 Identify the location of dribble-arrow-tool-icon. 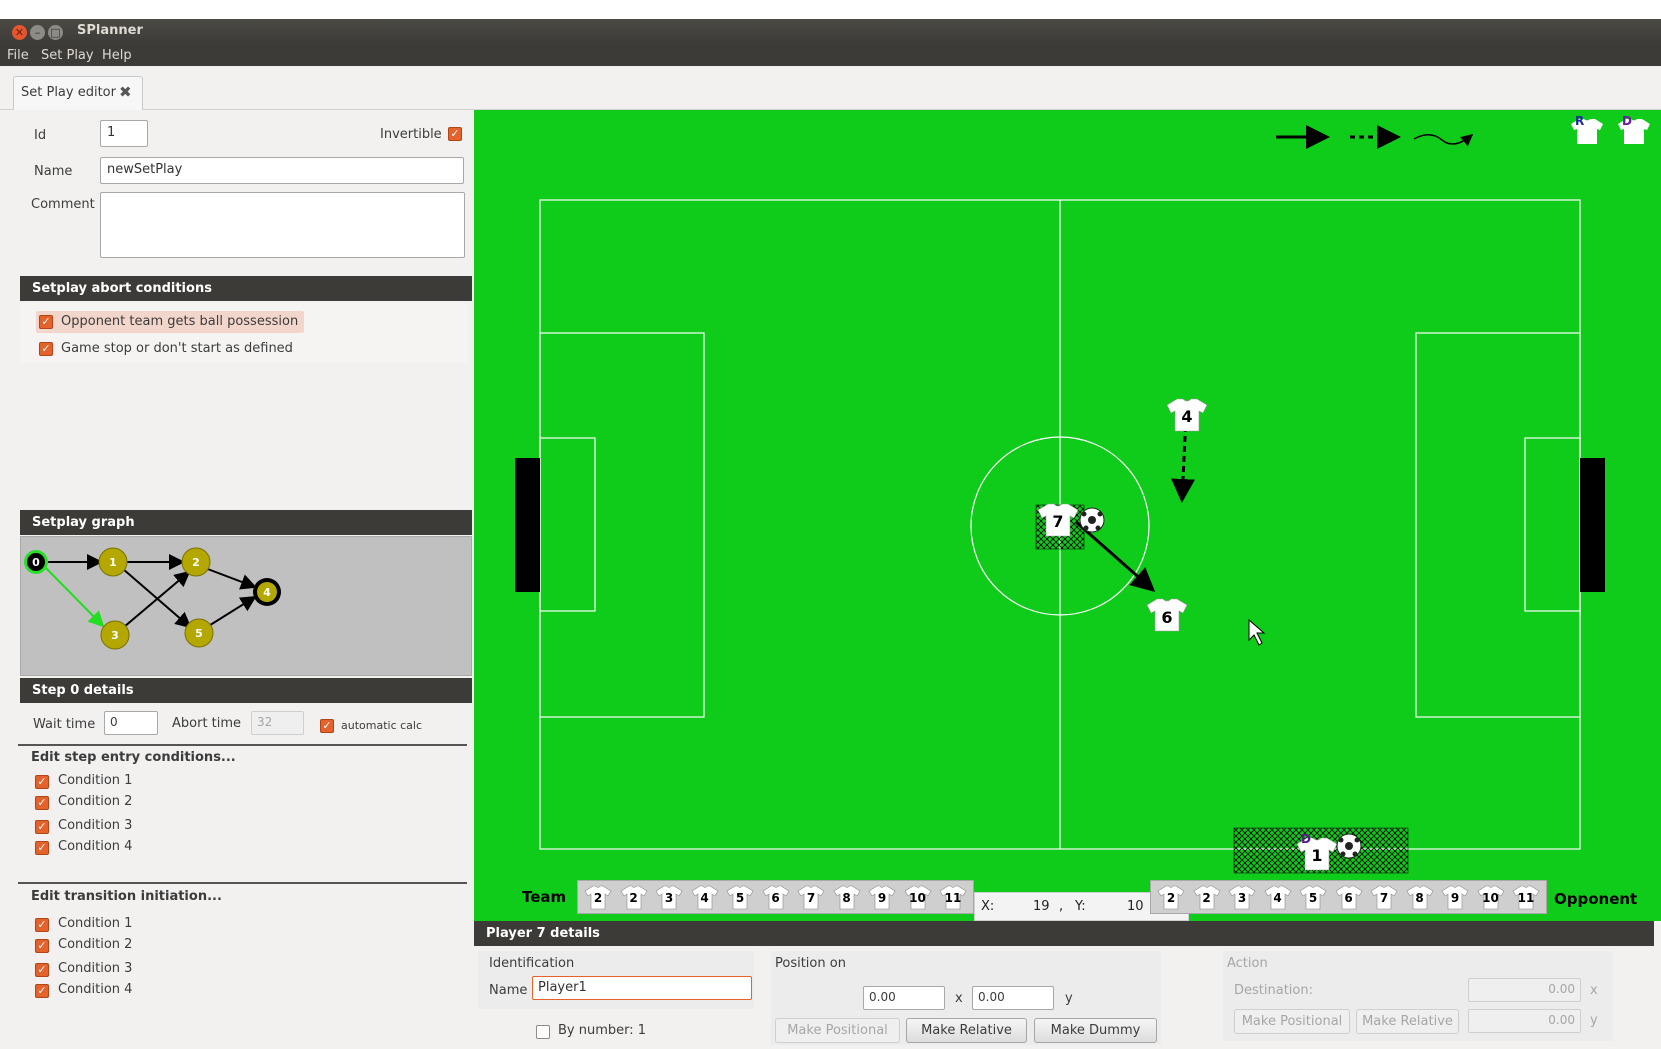
(1443, 140).